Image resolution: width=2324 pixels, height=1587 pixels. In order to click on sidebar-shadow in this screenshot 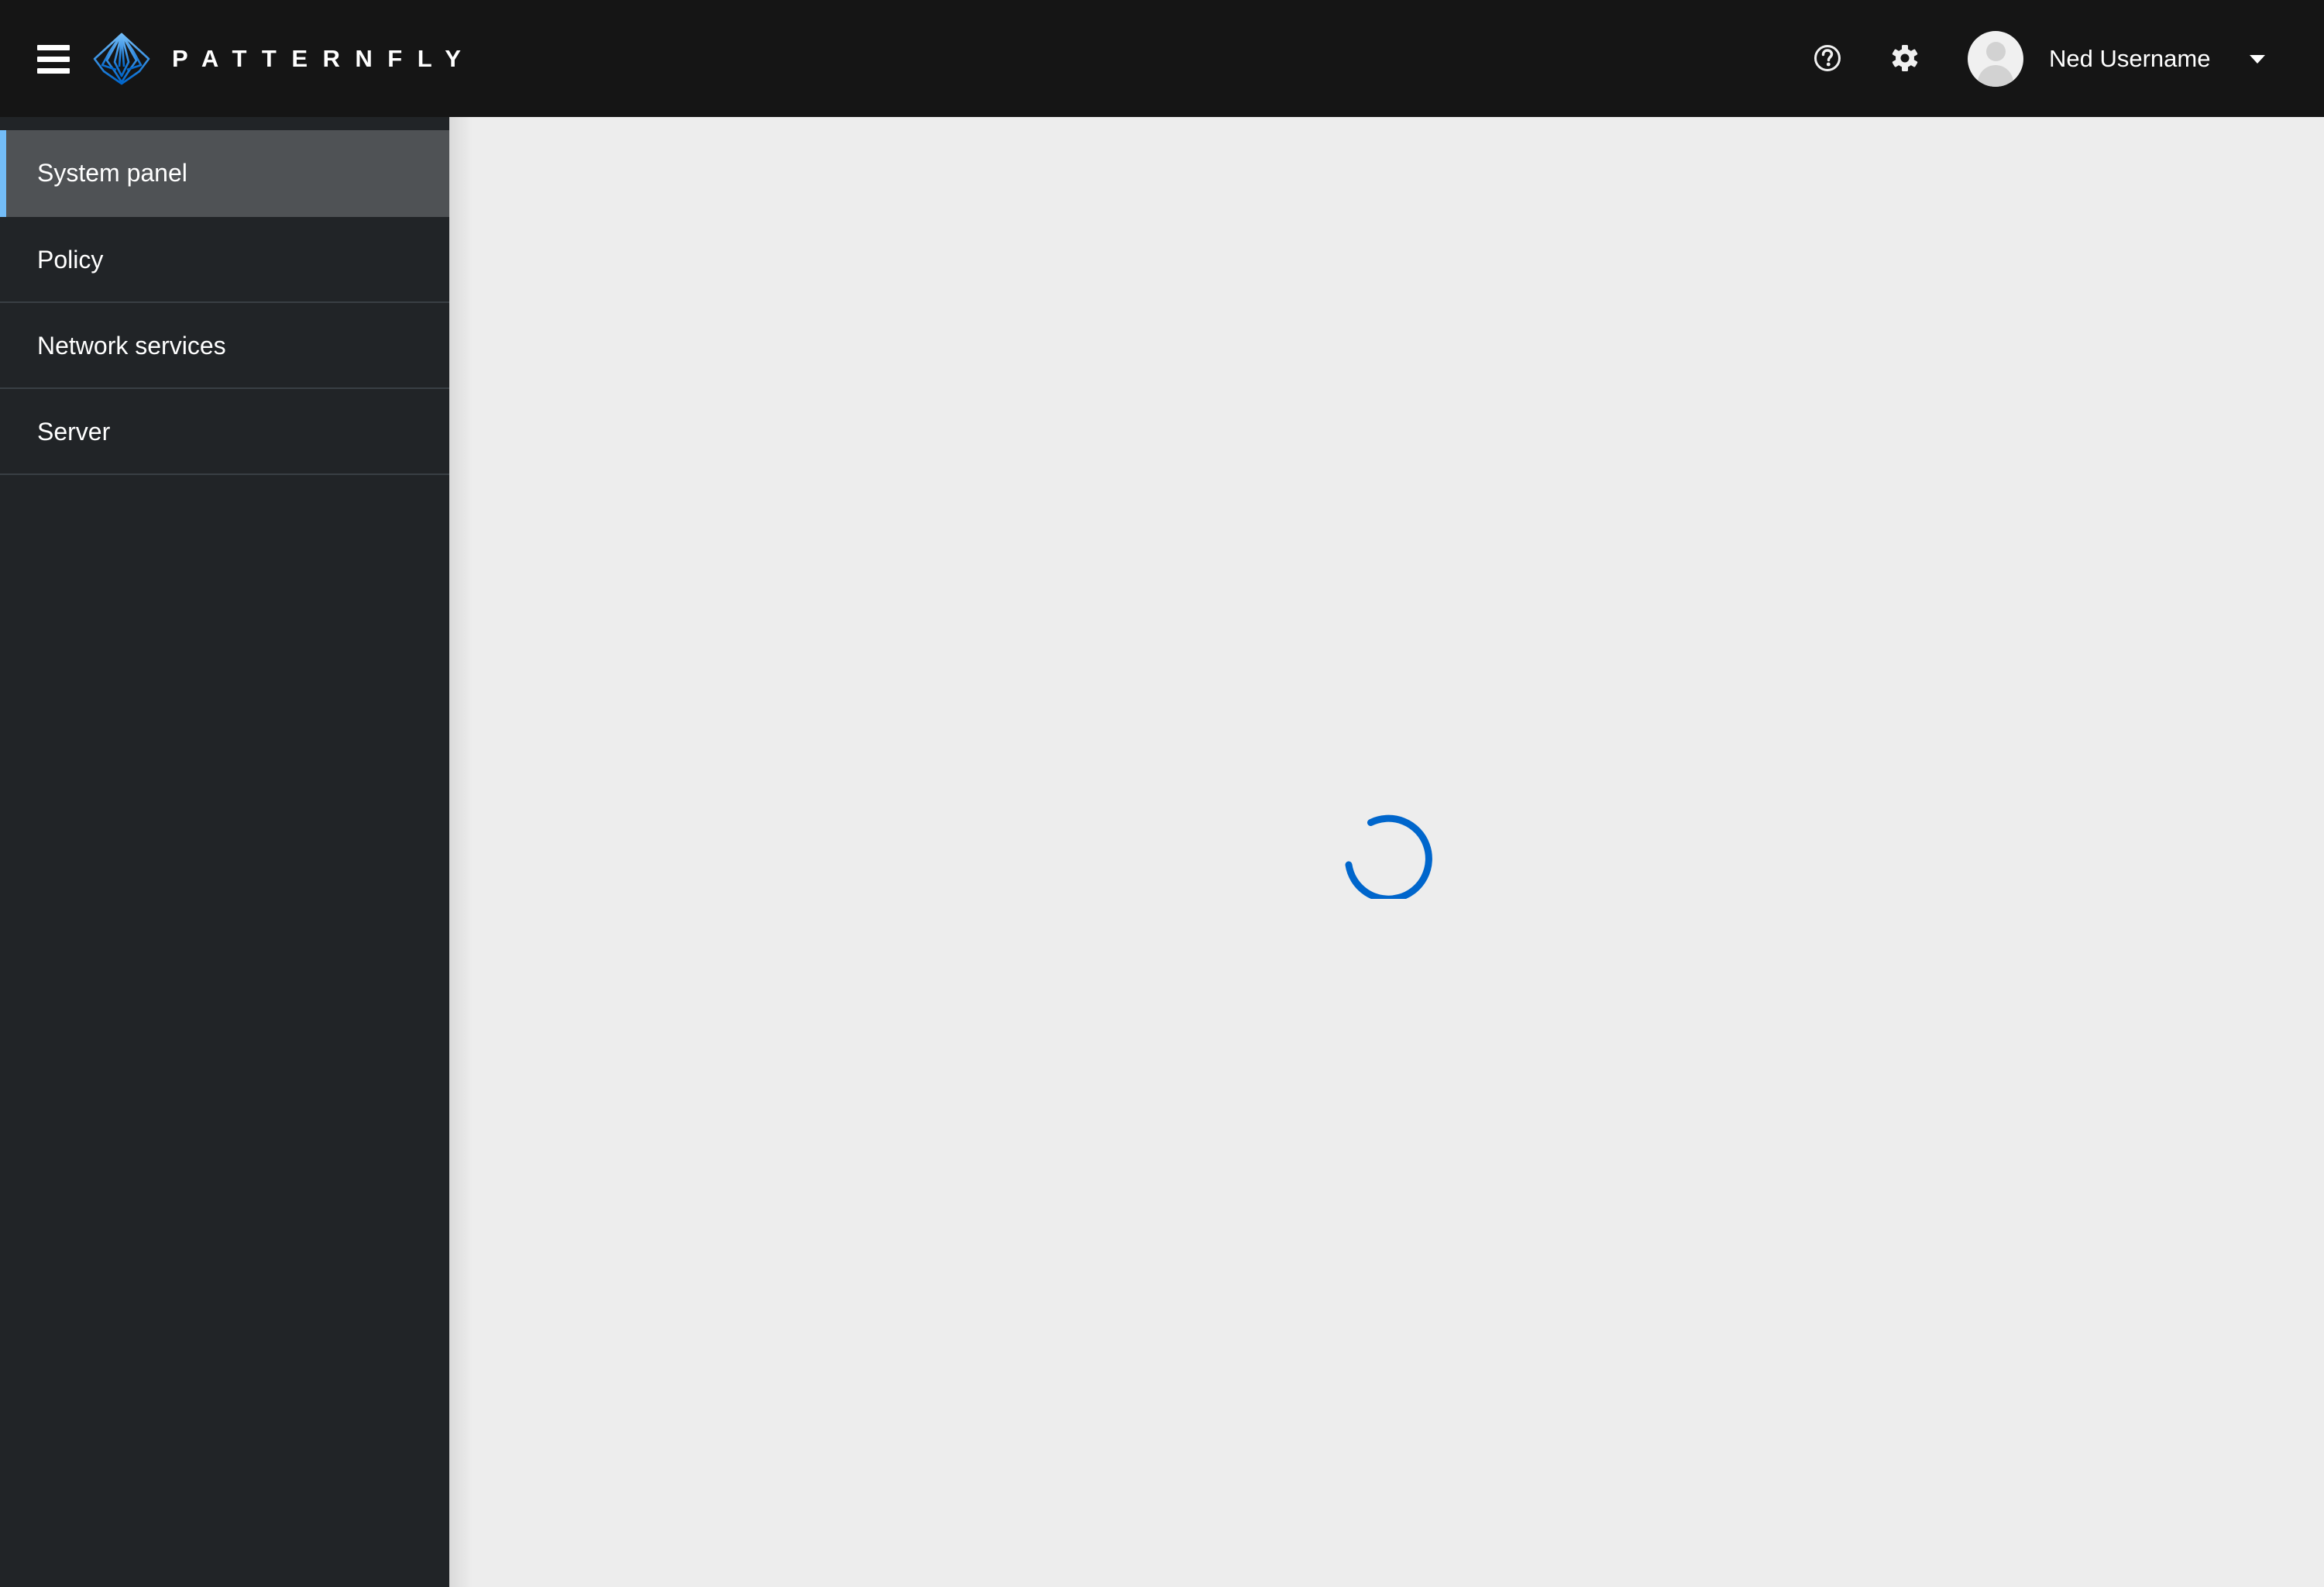, I will do `click(461, 852)`.